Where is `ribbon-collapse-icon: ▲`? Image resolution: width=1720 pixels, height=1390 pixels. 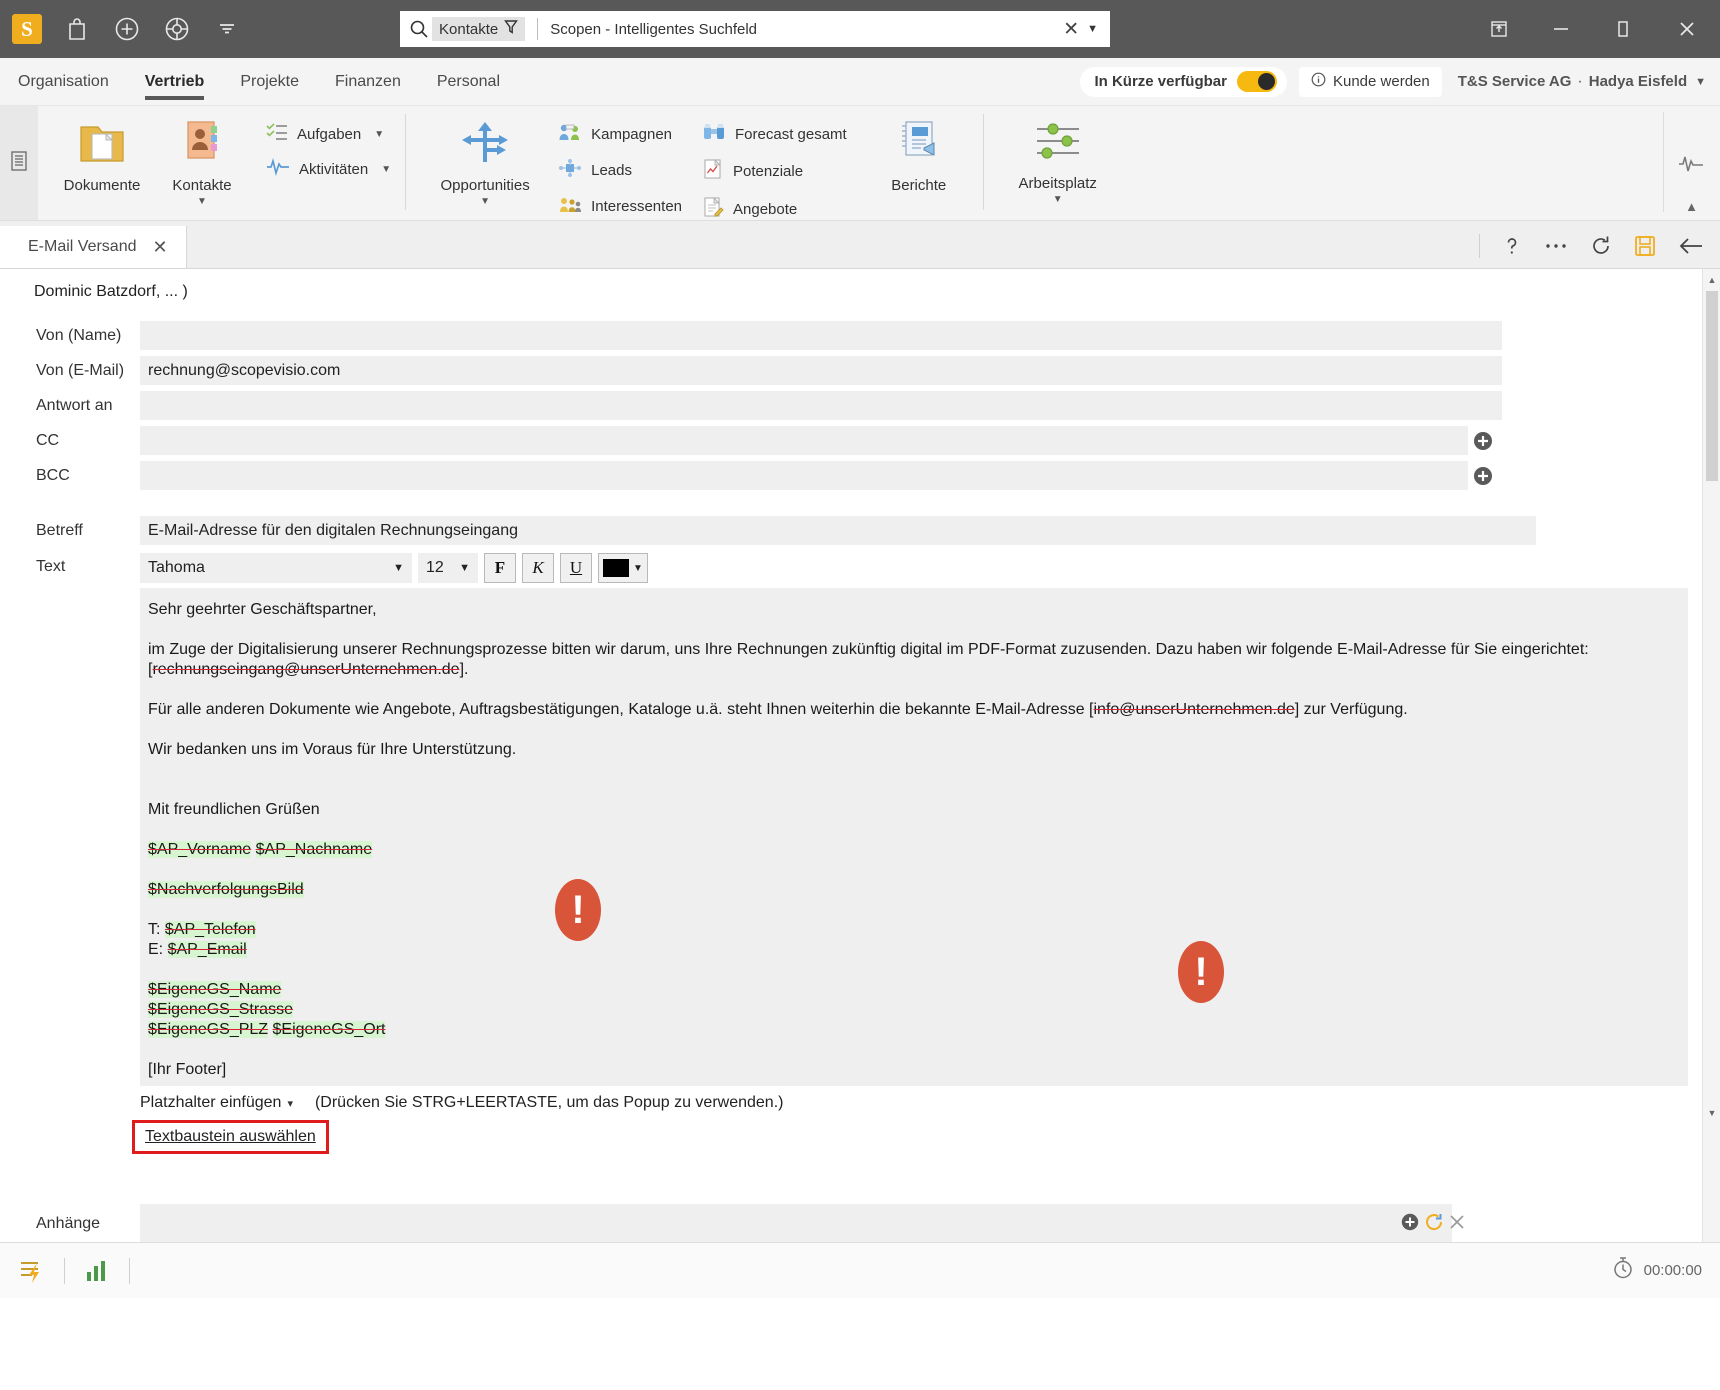
ribbon-collapse-icon: ▲ is located at coordinates (1691, 206).